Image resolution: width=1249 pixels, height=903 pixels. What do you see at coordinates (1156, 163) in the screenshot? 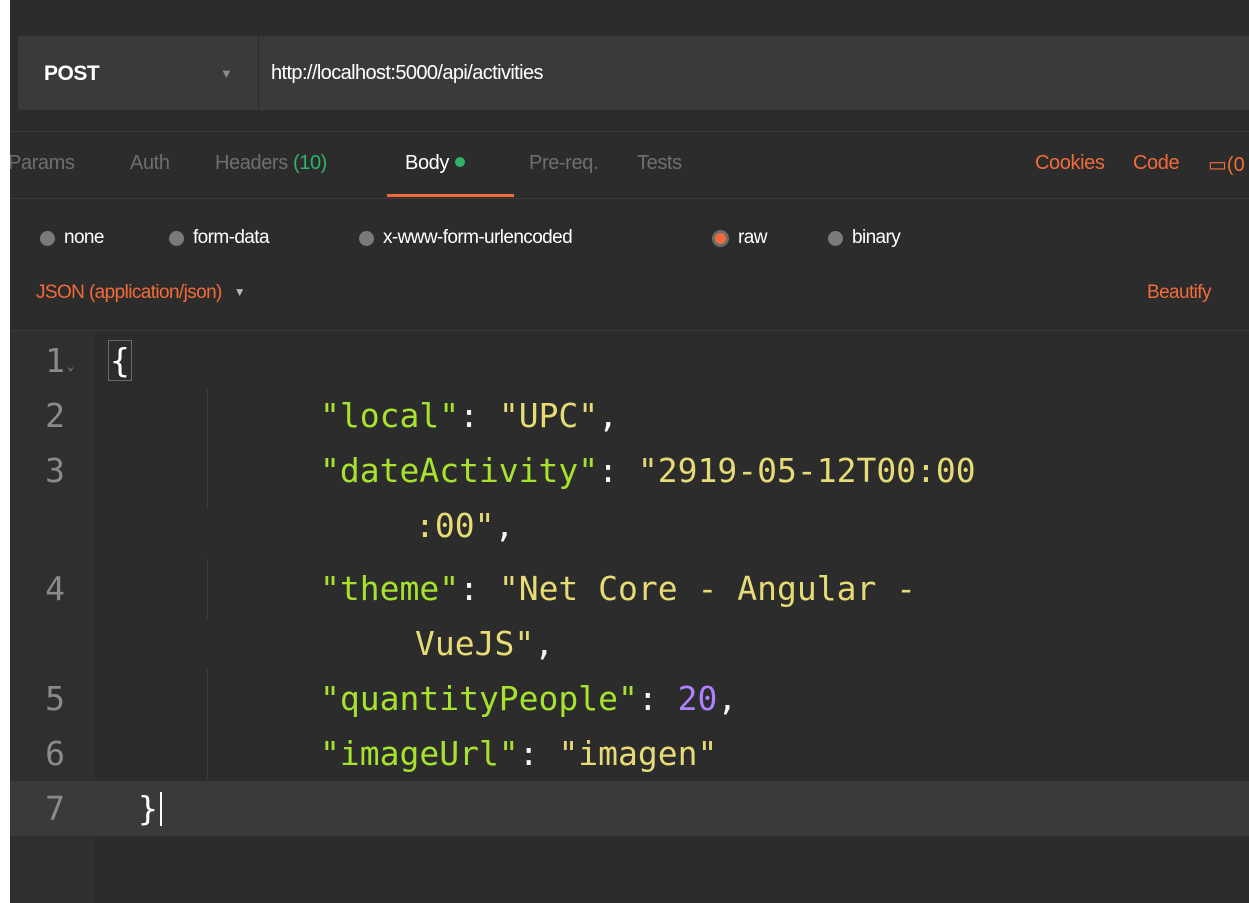
I see `code-link: Code` at bounding box center [1156, 163].